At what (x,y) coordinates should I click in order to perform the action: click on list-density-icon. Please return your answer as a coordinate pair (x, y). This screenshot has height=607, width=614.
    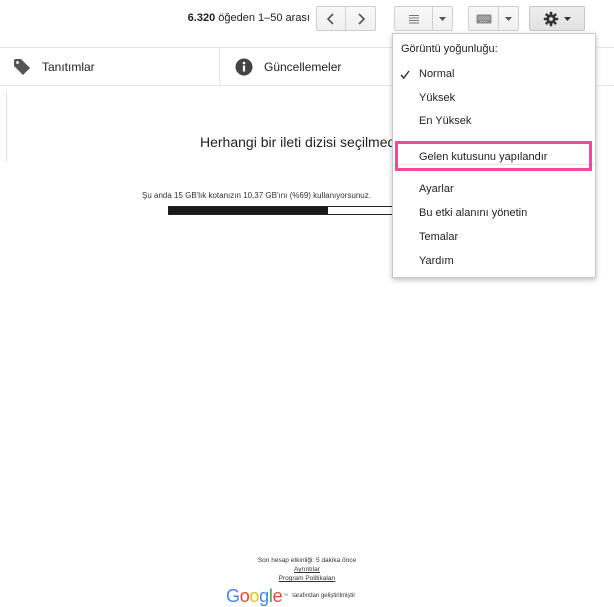
    Looking at the image, I should click on (413, 18).